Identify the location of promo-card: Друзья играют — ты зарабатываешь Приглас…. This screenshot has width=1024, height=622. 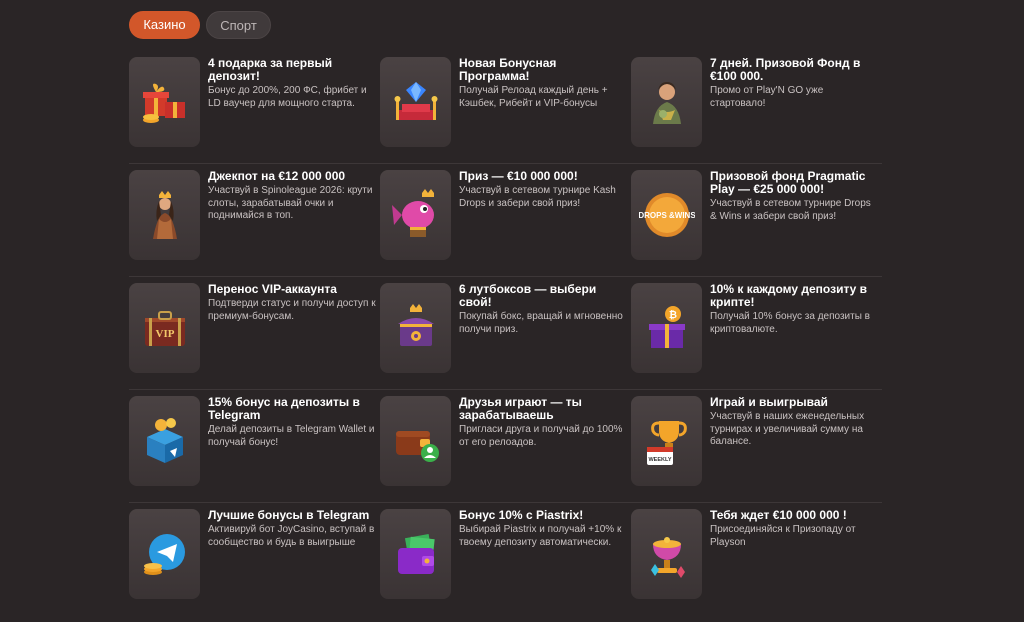
(505, 442).